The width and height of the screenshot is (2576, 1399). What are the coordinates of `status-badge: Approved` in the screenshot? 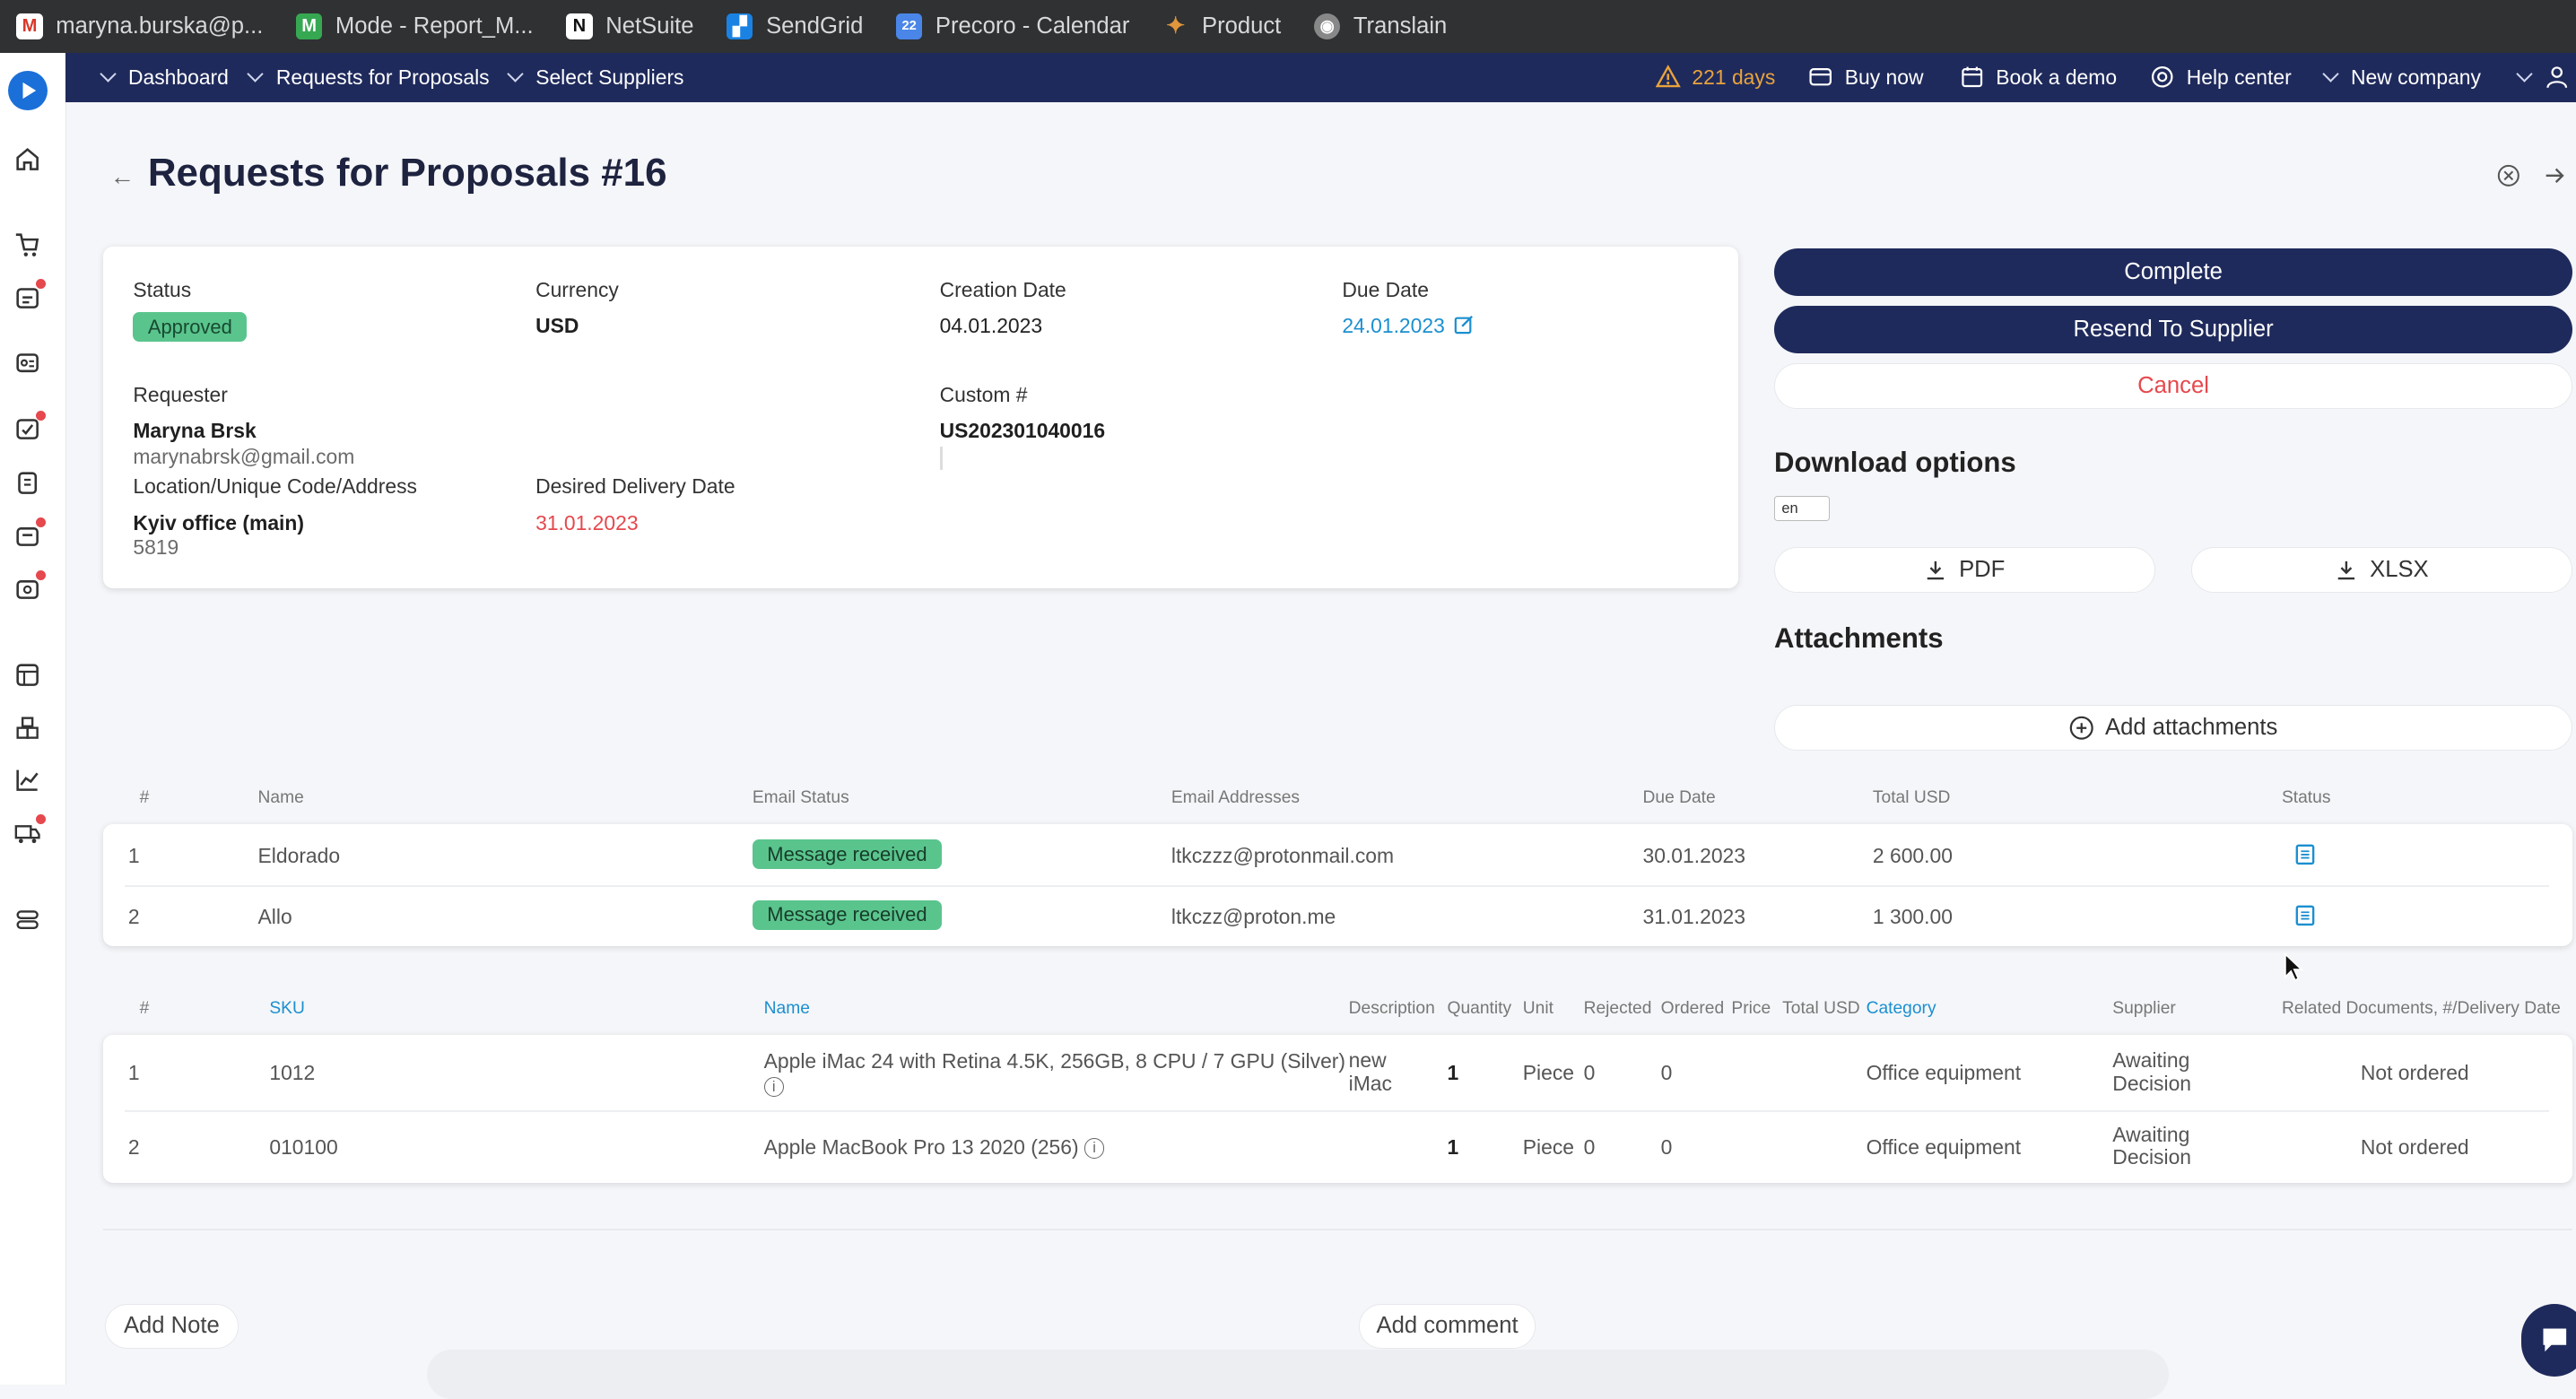 It's located at (190, 327).